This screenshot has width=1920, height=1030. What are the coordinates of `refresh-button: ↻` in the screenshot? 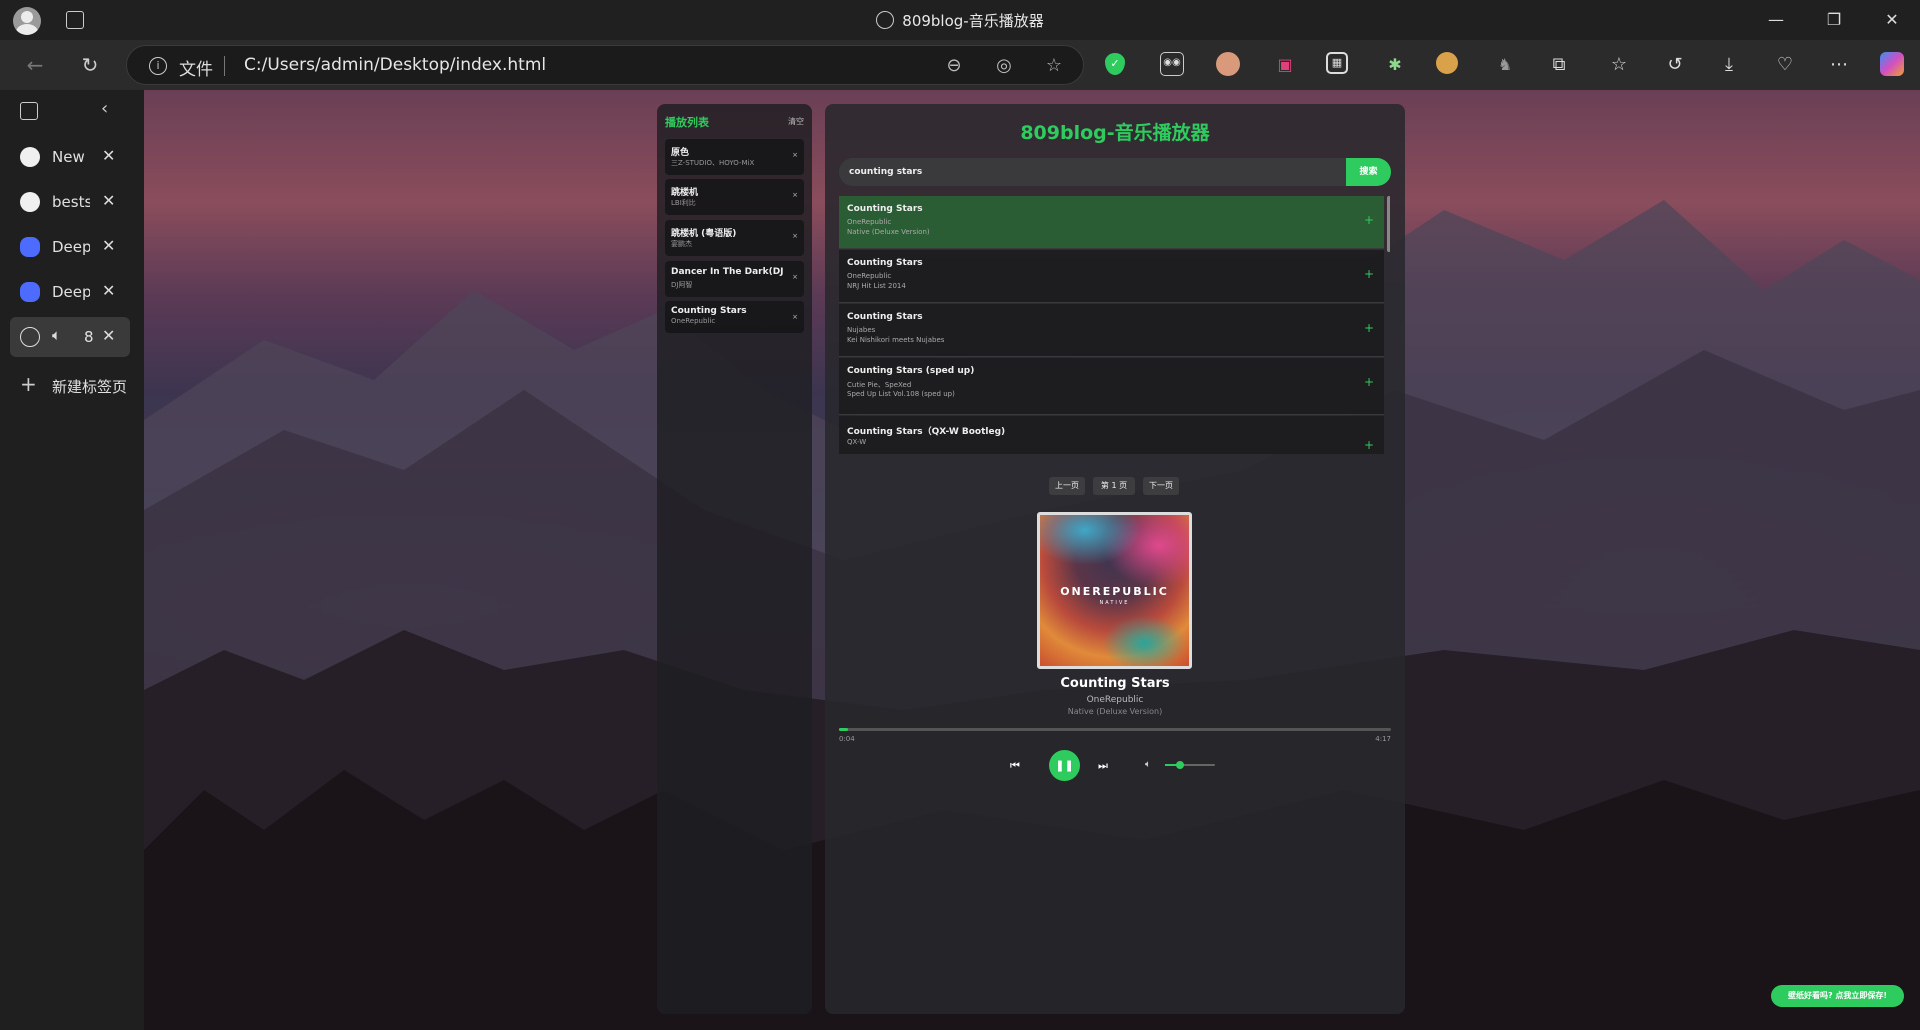 It's located at (90, 65).